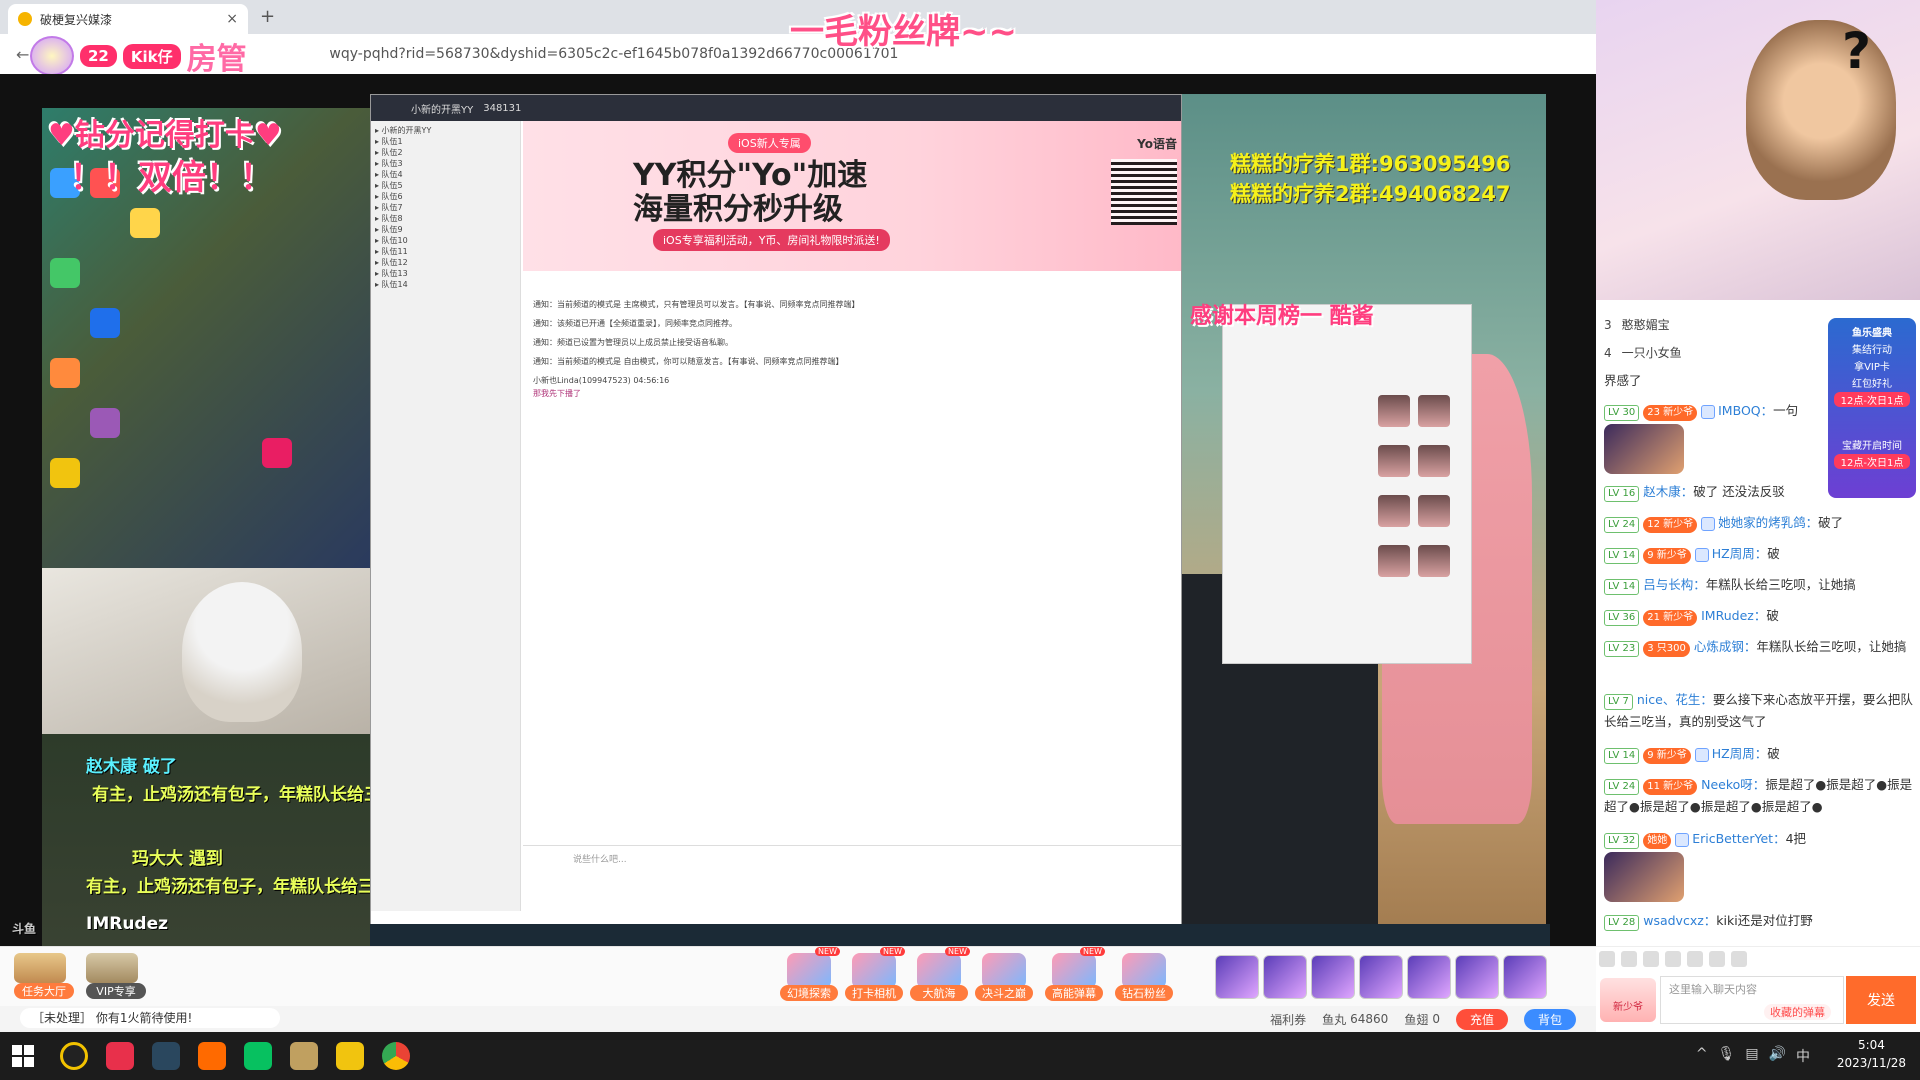 This screenshot has width=1920, height=1080. I want to click on chat-username: 赵木康：, so click(1668, 491).